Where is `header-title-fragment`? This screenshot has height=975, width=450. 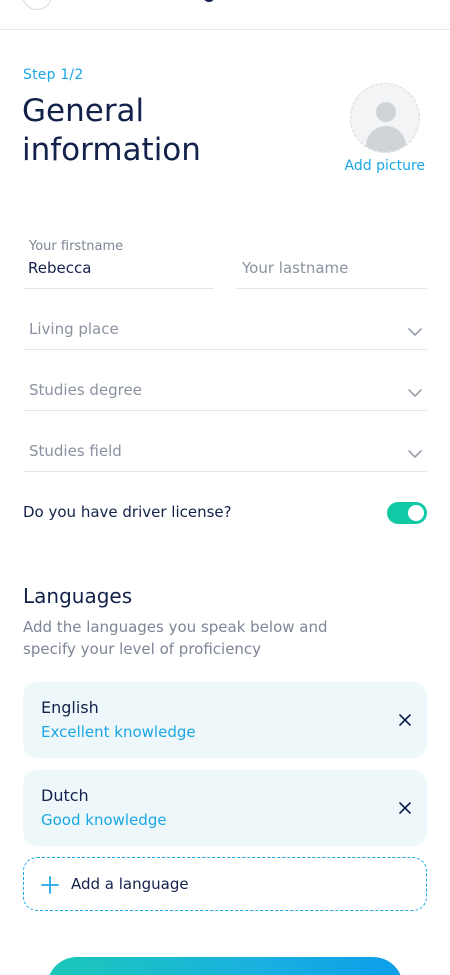
header-title-fragment is located at coordinates (209, 1).